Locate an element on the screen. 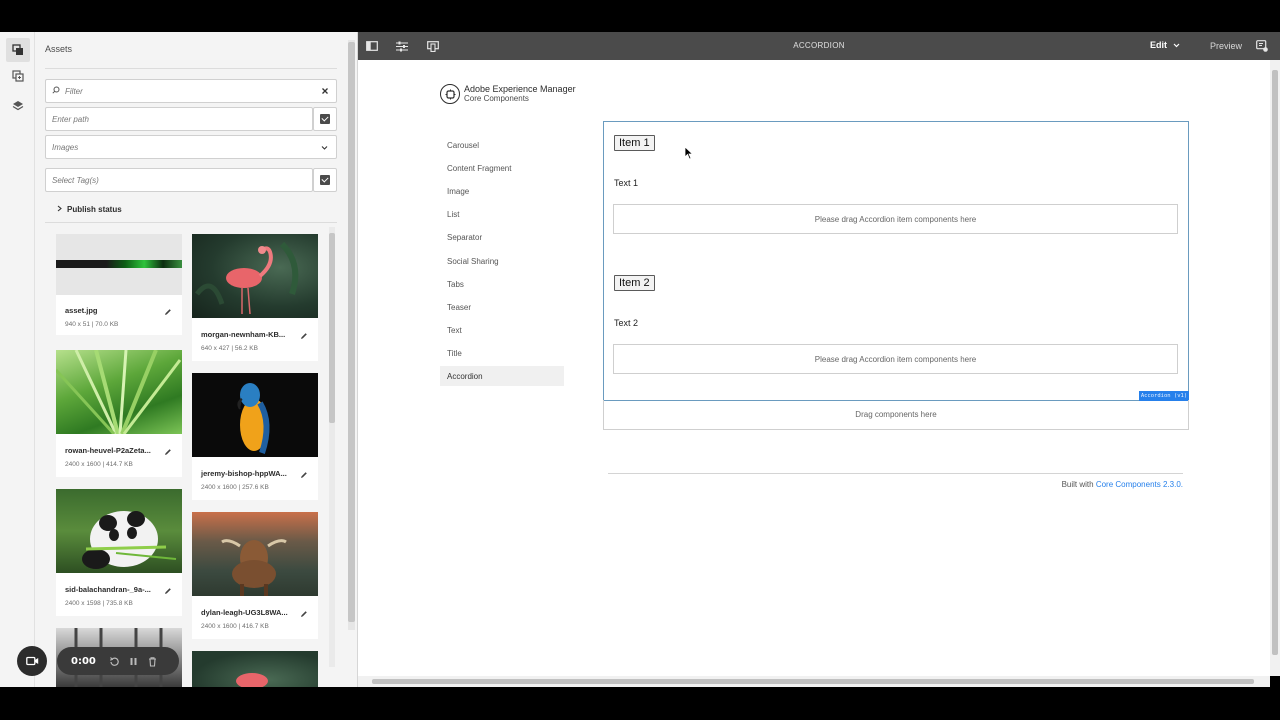 The width and height of the screenshot is (1280, 720). footer-divider is located at coordinates (895, 473).